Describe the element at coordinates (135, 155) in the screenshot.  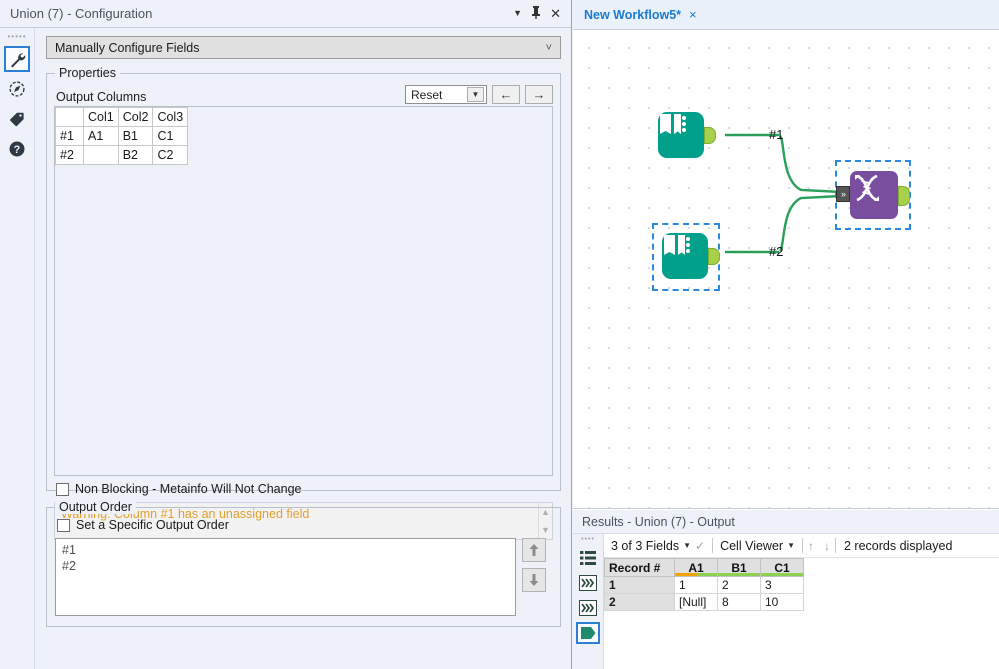
I see `table-cell: B2` at that location.